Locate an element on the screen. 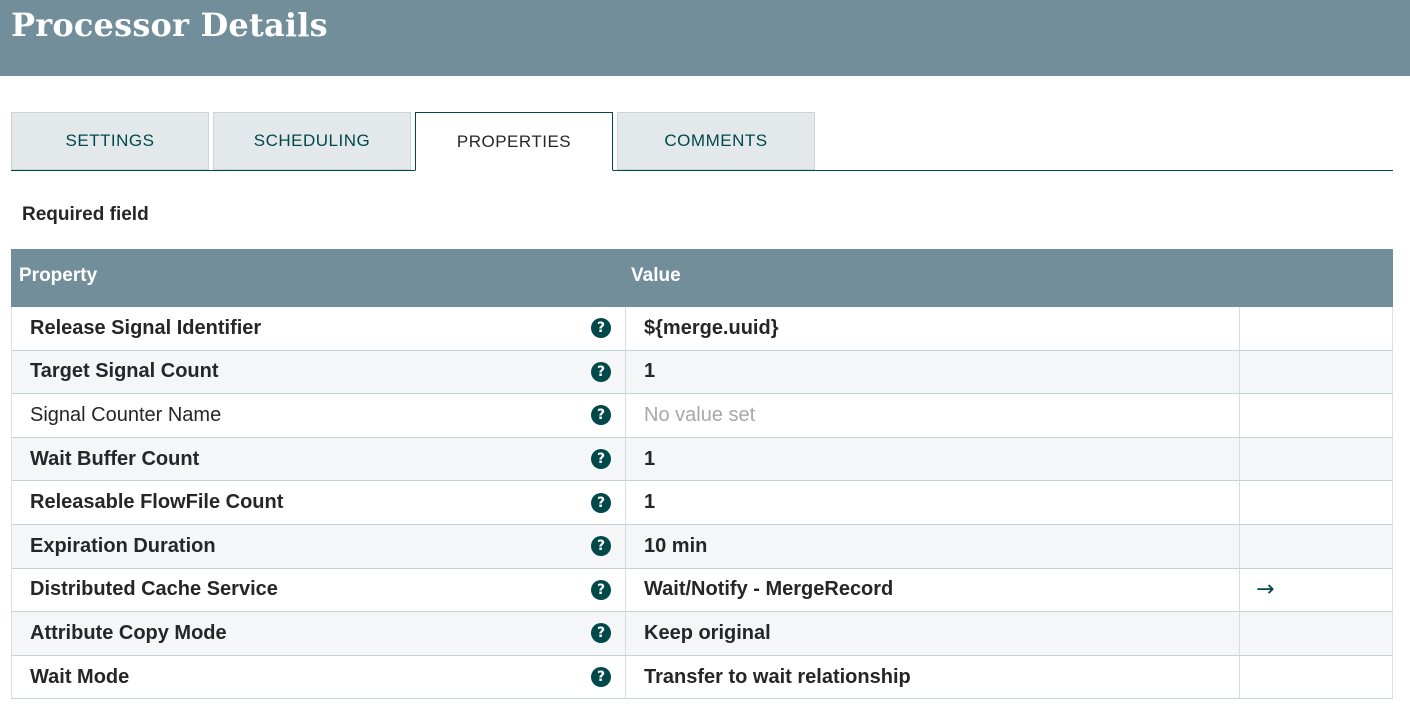 The height and width of the screenshot is (714, 1410). property-value: Wait/Notify - MergeRecord is located at coordinates (768, 590).